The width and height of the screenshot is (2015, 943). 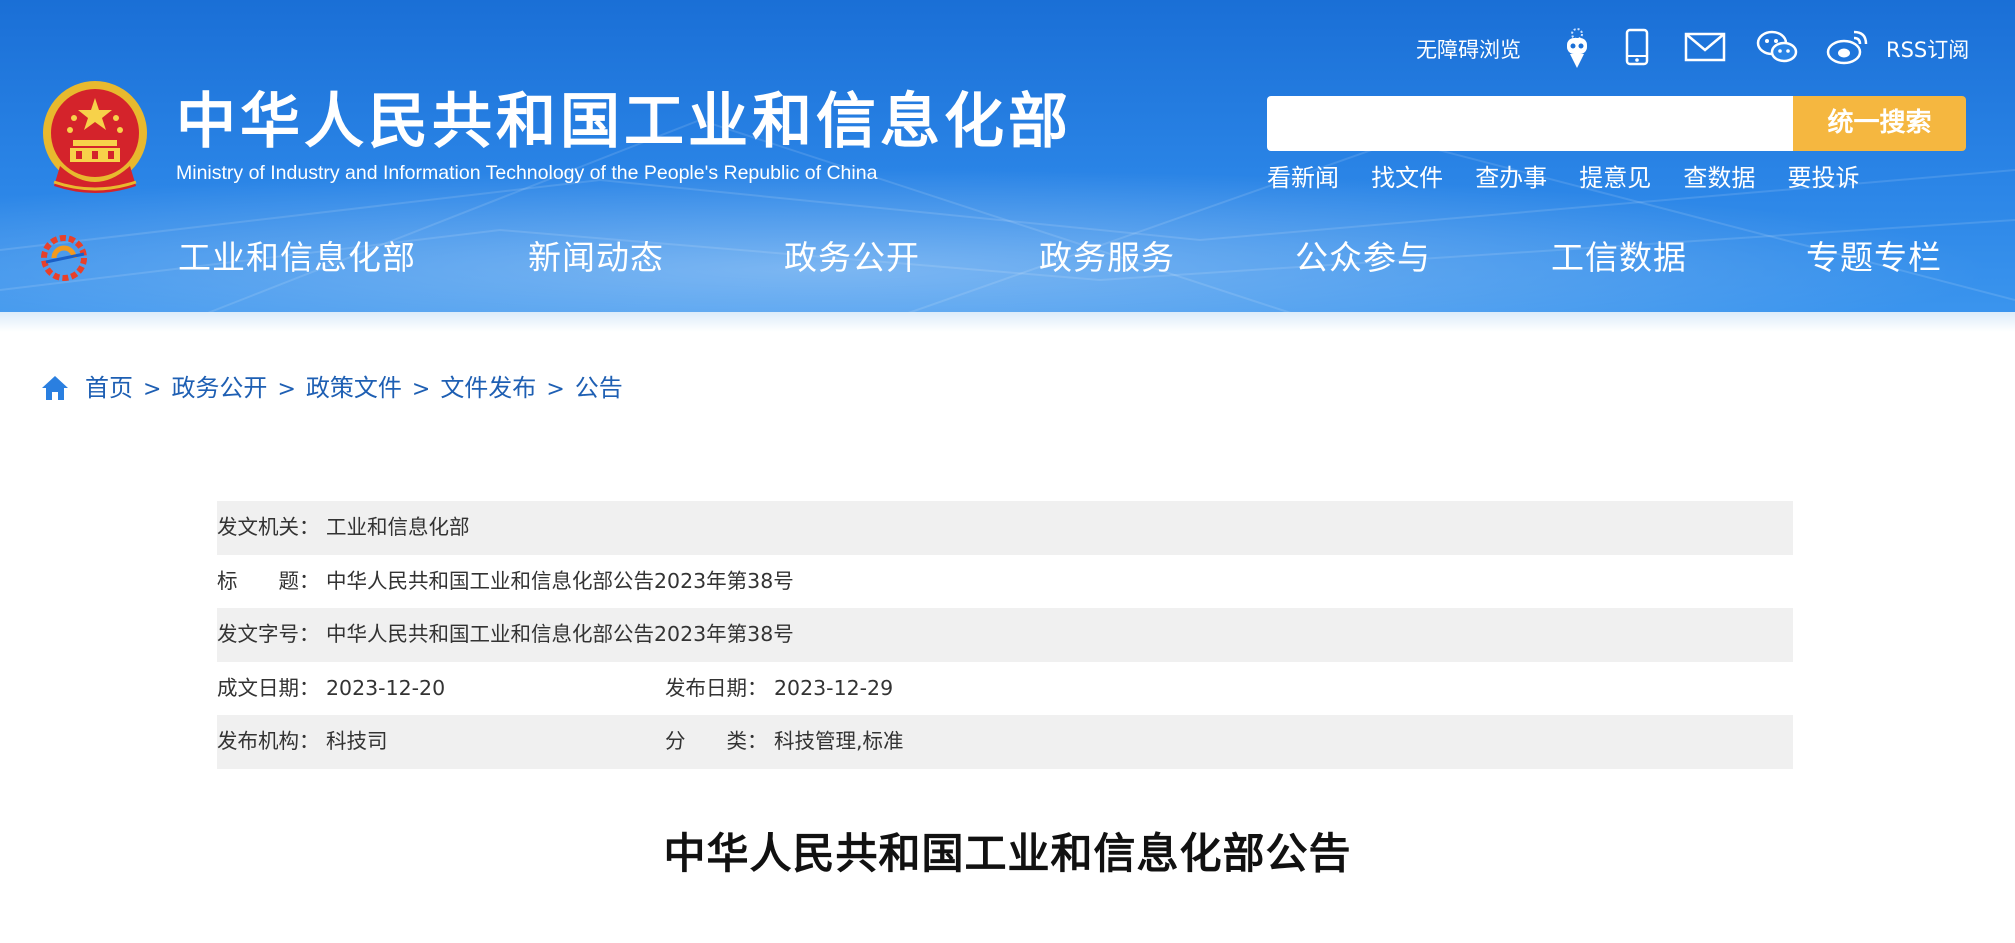 I want to click on home-icon, so click(x=55, y=388).